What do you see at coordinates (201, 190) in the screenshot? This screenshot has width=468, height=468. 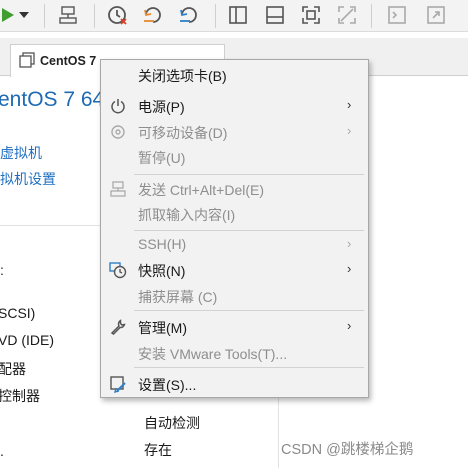 I see `menu-item-label: 发送 Ctrl+Alt+Del(E)` at bounding box center [201, 190].